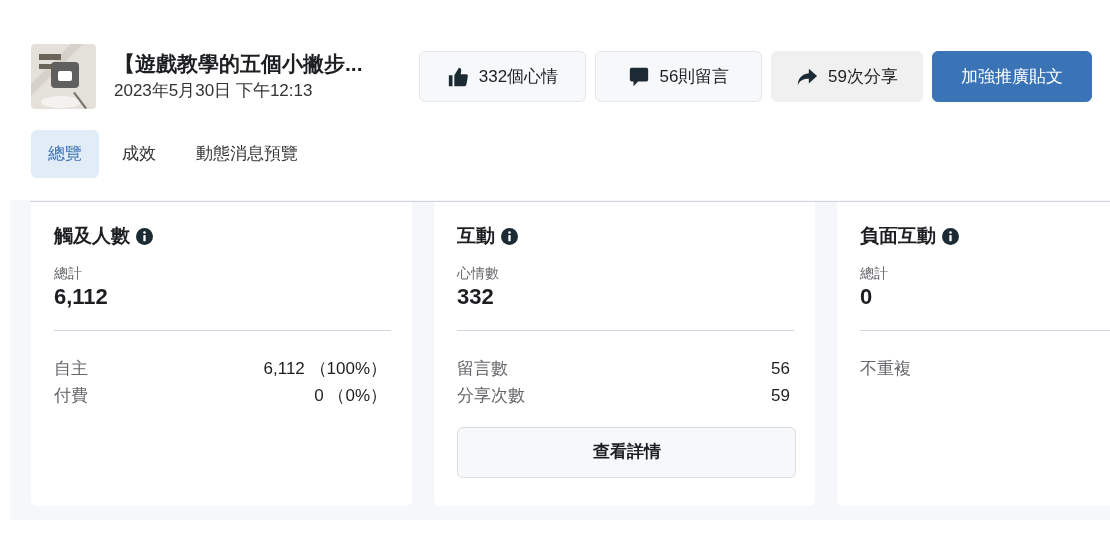 The height and width of the screenshot is (537, 1110). What do you see at coordinates (502, 76) in the screenshot?
I see `like-count-button: 332個心情` at bounding box center [502, 76].